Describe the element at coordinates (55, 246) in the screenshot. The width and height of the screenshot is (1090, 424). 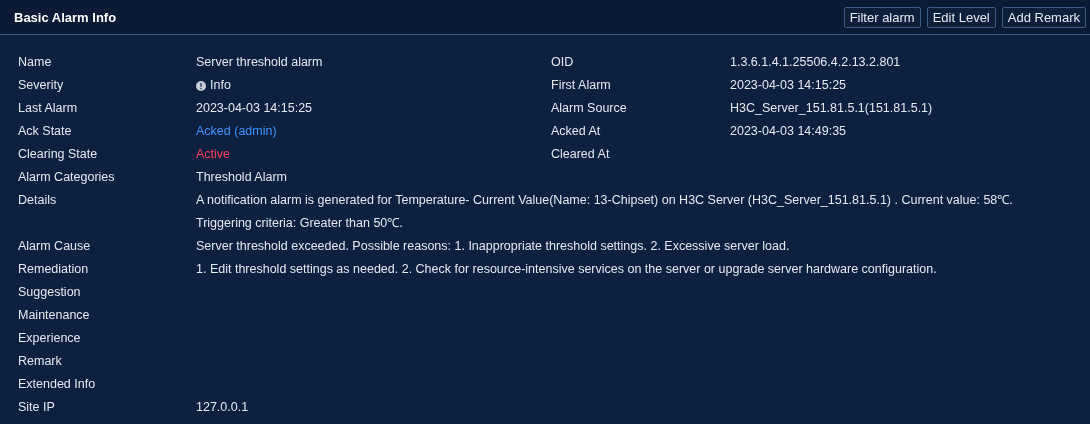
I see `field-label: Alarm Cause` at that location.